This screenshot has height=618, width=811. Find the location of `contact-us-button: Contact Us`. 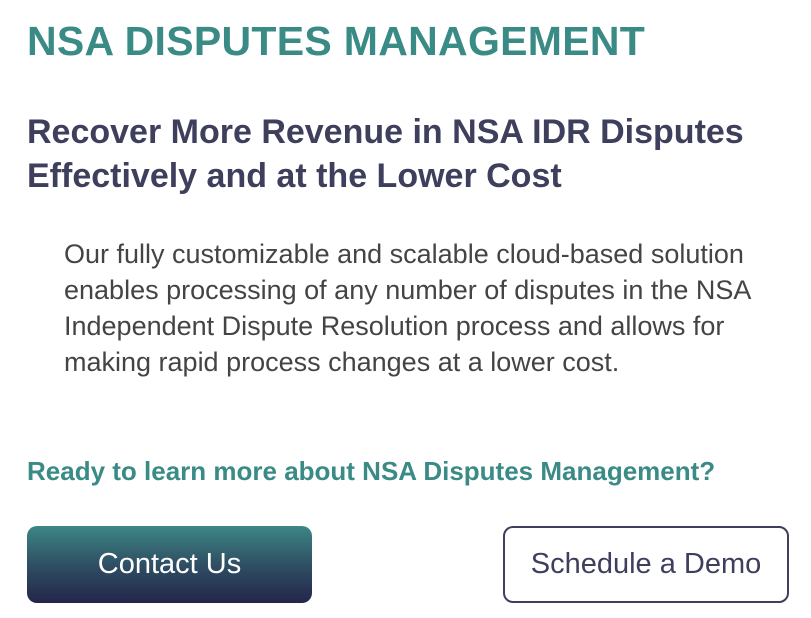

contact-us-button: Contact Us is located at coordinates (169, 564).